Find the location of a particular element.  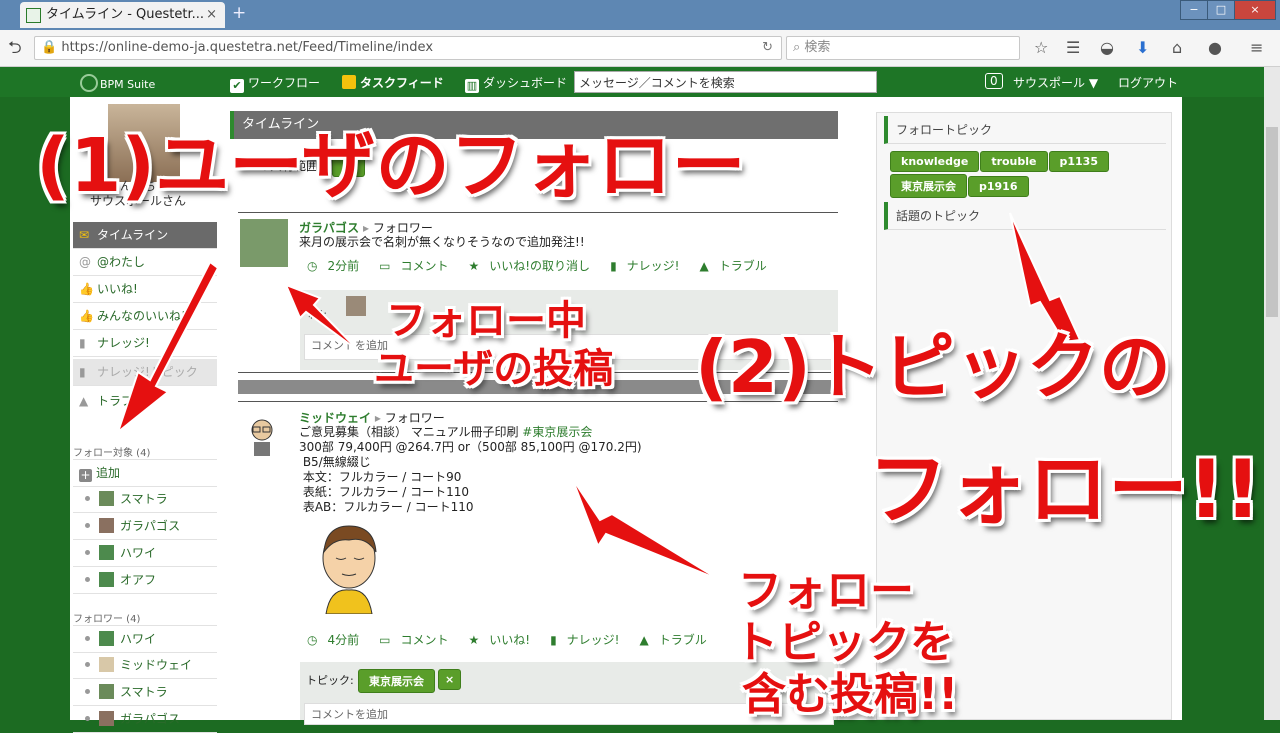

annotation-topic-follow-2: フォロー!! is located at coordinates (1064, 489).